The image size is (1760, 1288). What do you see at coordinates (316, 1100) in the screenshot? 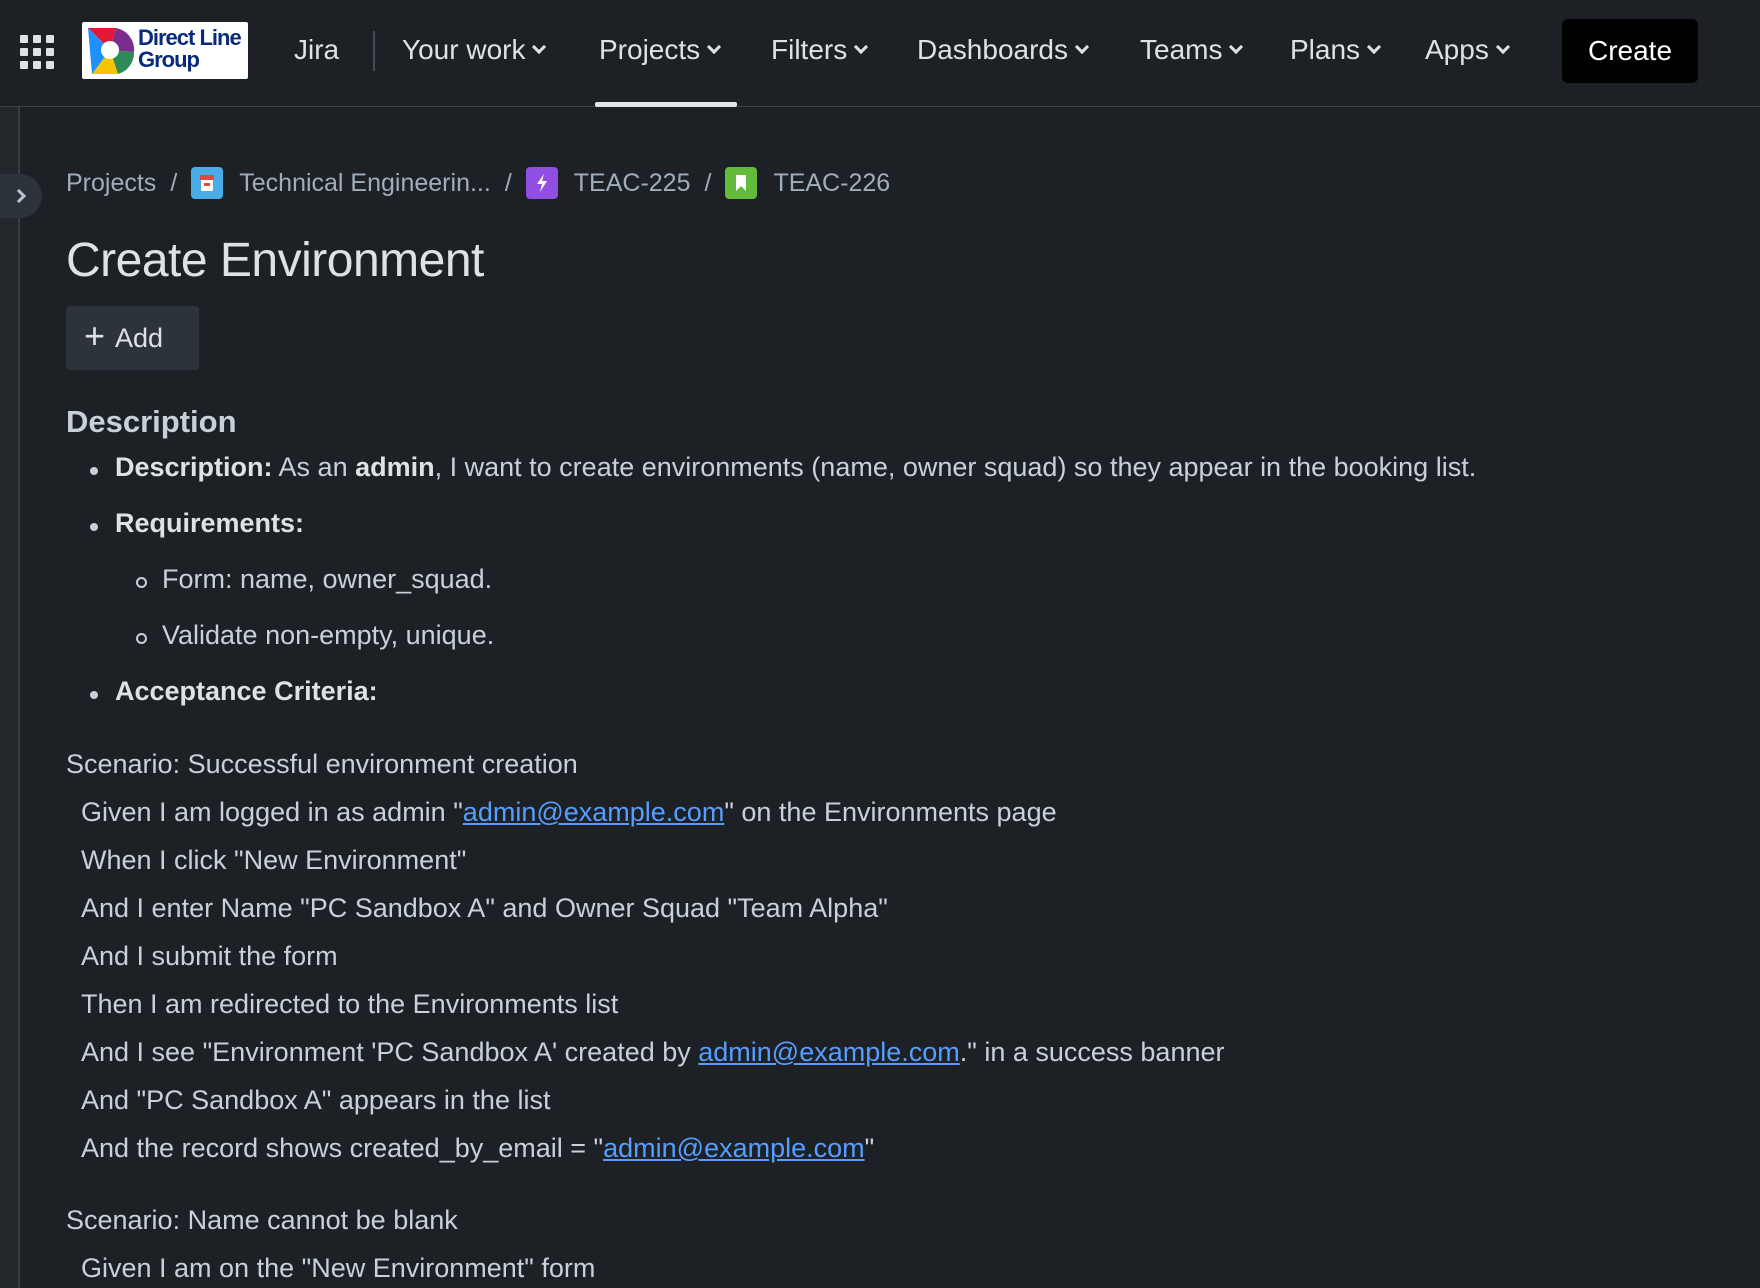
I see `scenario-step: And "PC Sandbox A" appears in the list` at bounding box center [316, 1100].